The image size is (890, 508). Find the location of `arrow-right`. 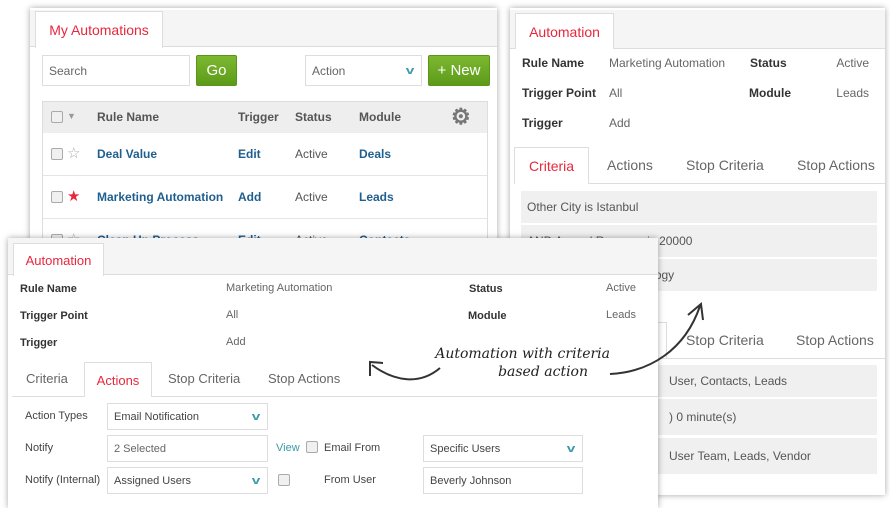

arrow-right is located at coordinates (655, 340).